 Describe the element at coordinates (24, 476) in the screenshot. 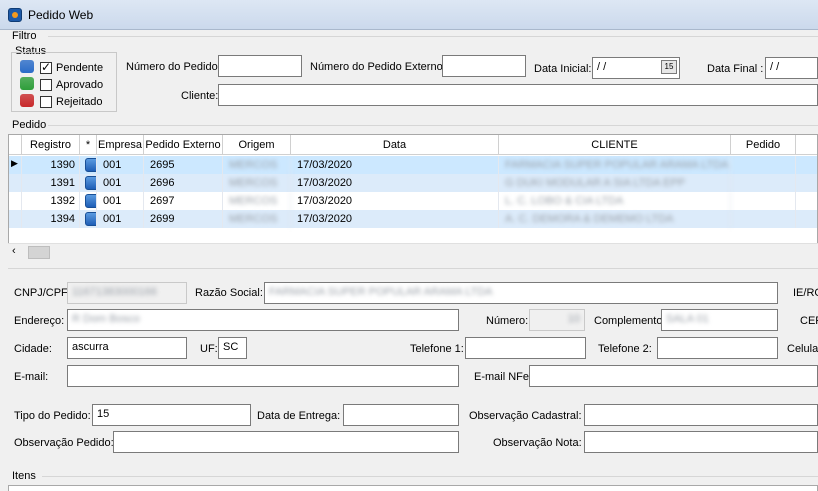

I see `itens-group-label: Itens` at that location.